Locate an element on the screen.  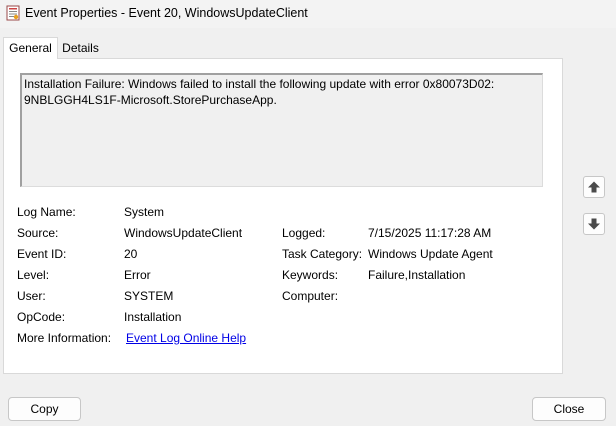
logged-label: Logged: is located at coordinates (304, 233).